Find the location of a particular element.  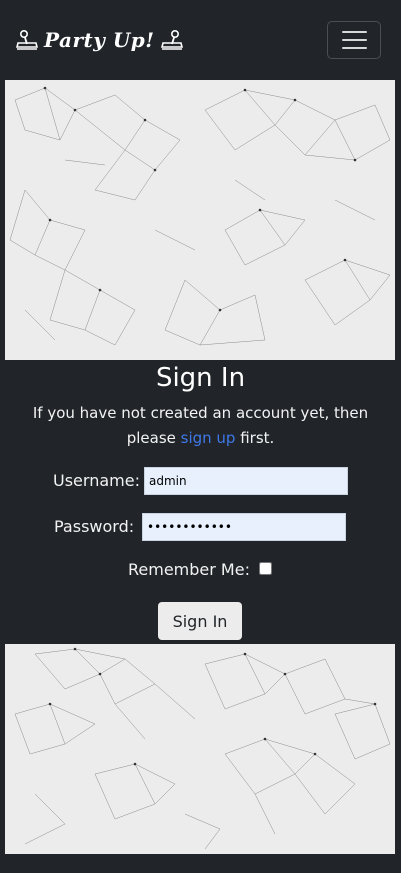

remember-me-label: Remember Me: is located at coordinates (189, 569).